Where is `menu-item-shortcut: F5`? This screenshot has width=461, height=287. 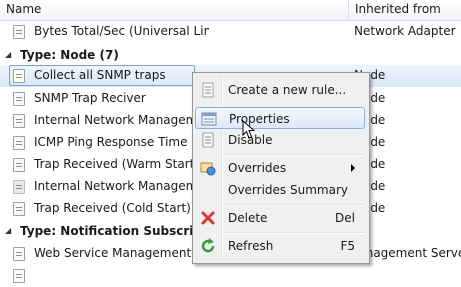 menu-item-shortcut: F5 is located at coordinates (347, 246).